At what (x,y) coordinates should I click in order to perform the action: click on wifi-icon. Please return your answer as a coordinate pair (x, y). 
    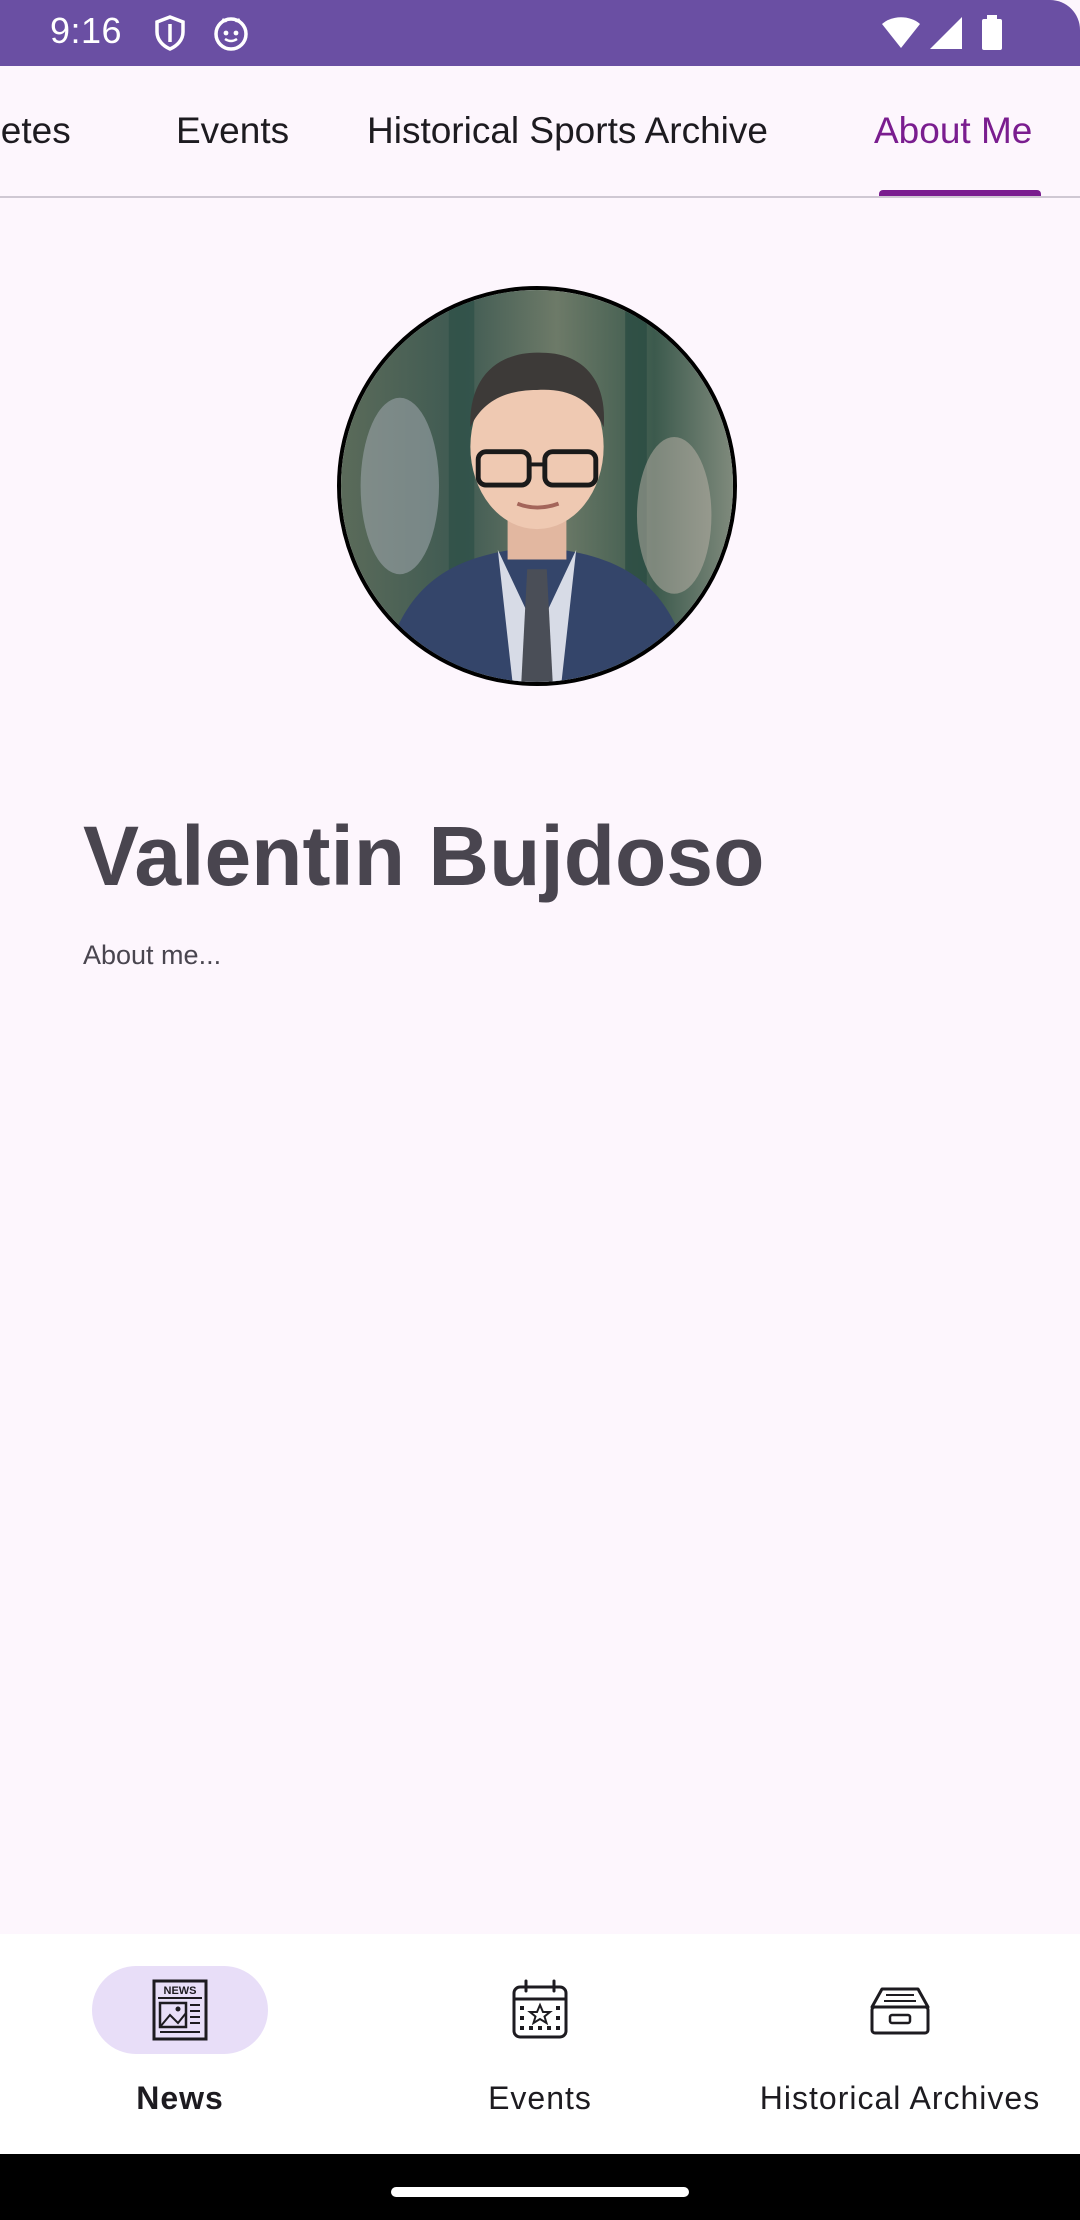
    Looking at the image, I should click on (901, 33).